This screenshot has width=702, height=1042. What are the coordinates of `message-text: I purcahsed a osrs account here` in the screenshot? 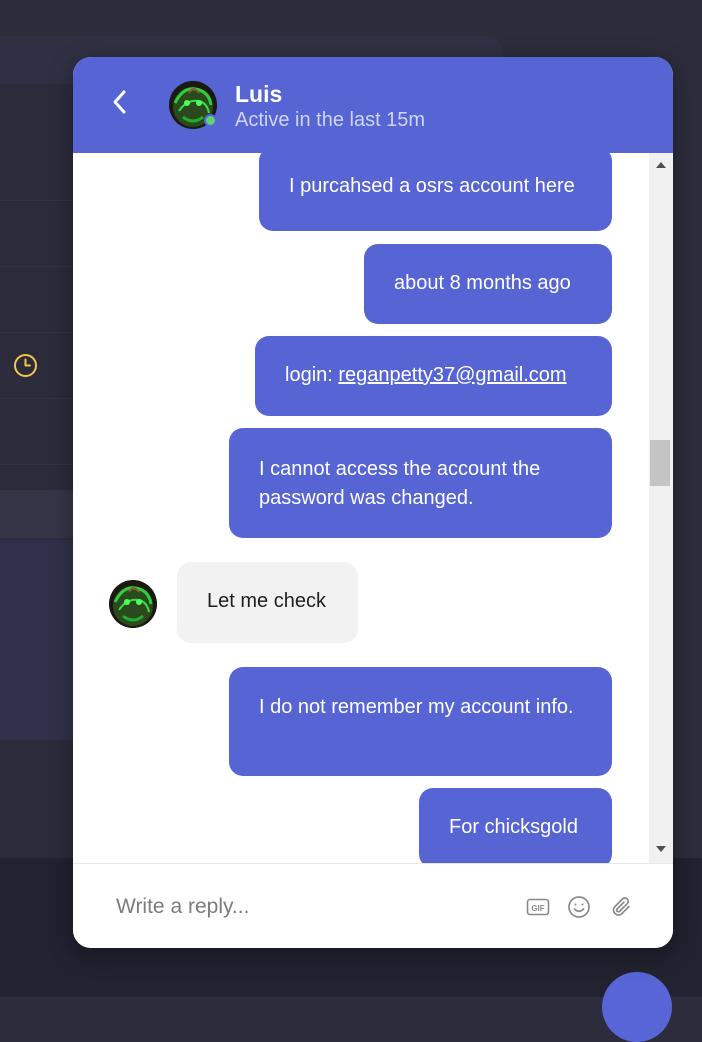 It's located at (432, 186).